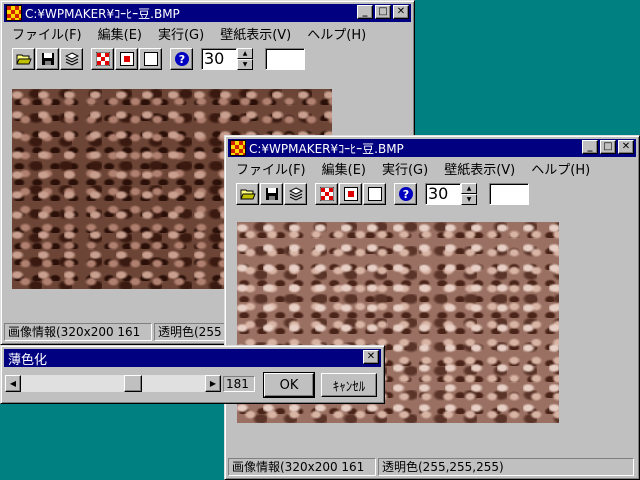  What do you see at coordinates (132, 383) in the screenshot?
I see `slider-thumb` at bounding box center [132, 383].